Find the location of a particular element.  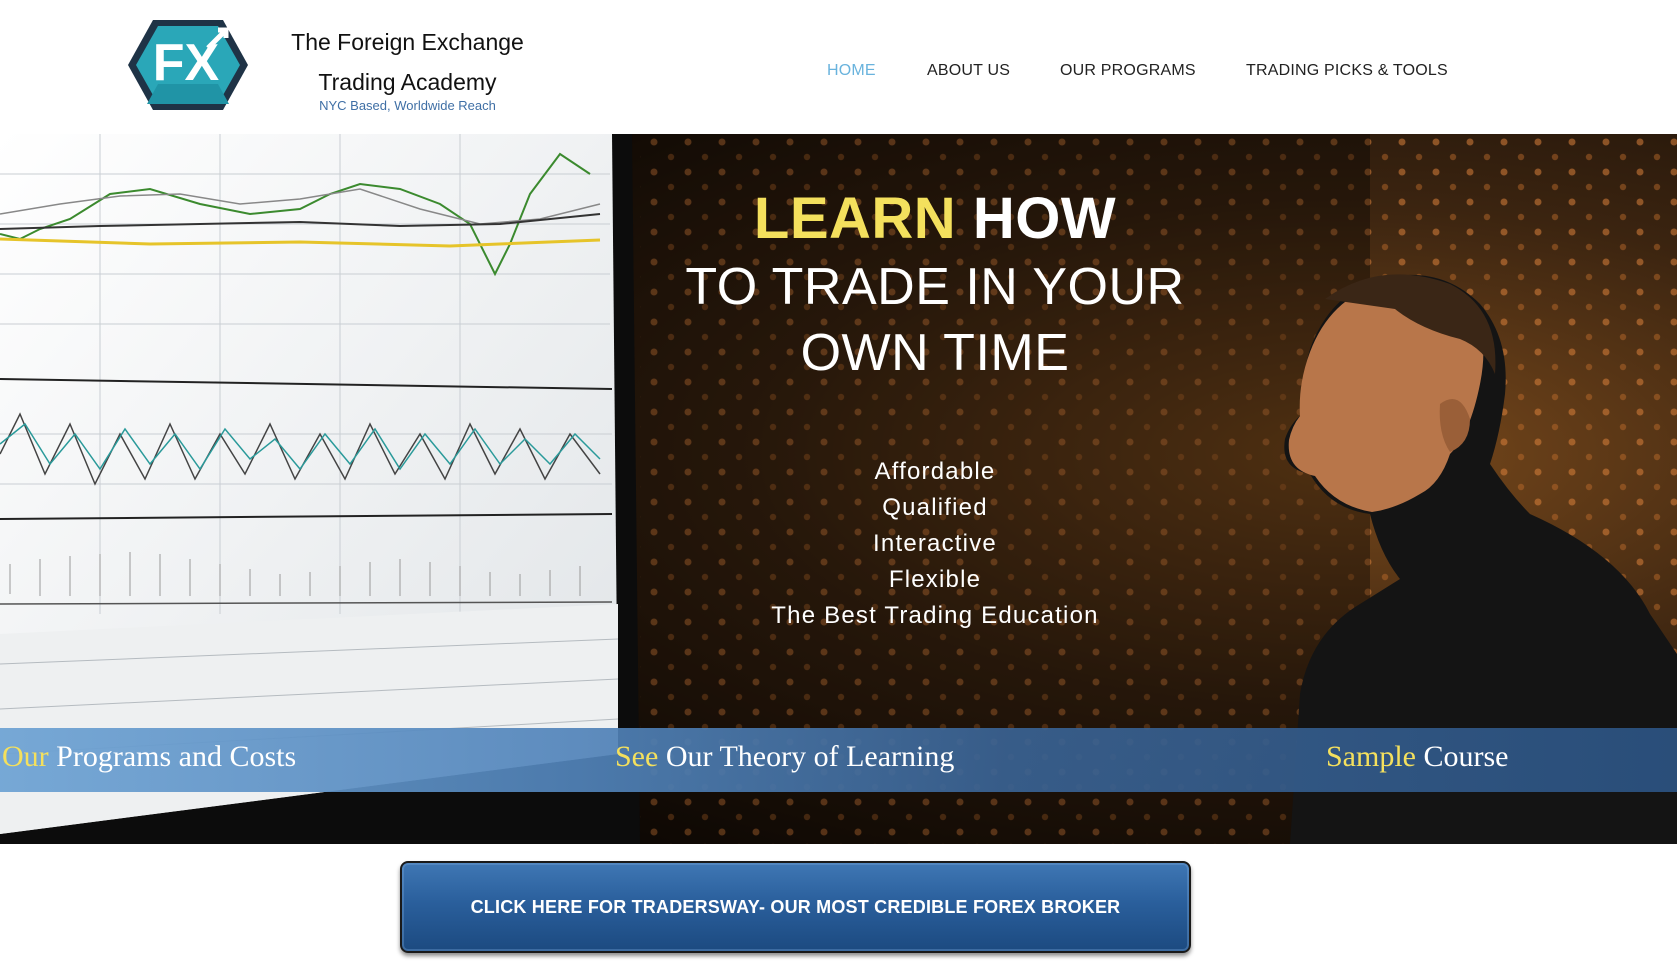

subheadline-line1: TO TRADE IN YOUR is located at coordinates (935, 287).